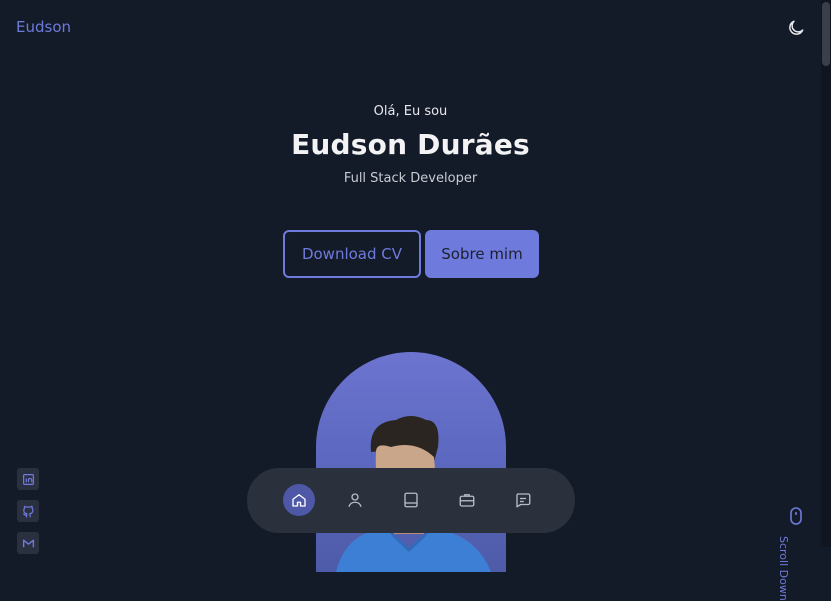 The image size is (831, 601). I want to click on scroll-down-button, so click(796, 517).